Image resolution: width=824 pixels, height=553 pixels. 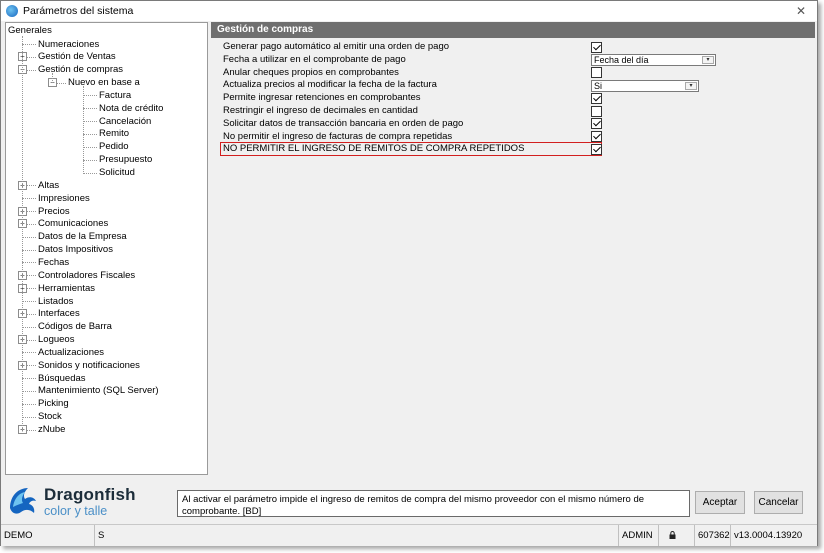 What do you see at coordinates (68, 44) in the screenshot?
I see `tree-item: Numeraciones` at bounding box center [68, 44].